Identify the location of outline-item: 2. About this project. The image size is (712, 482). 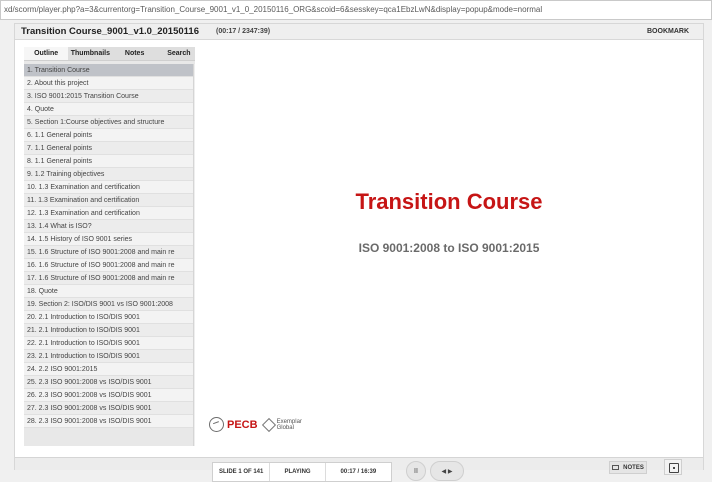
(108, 83).